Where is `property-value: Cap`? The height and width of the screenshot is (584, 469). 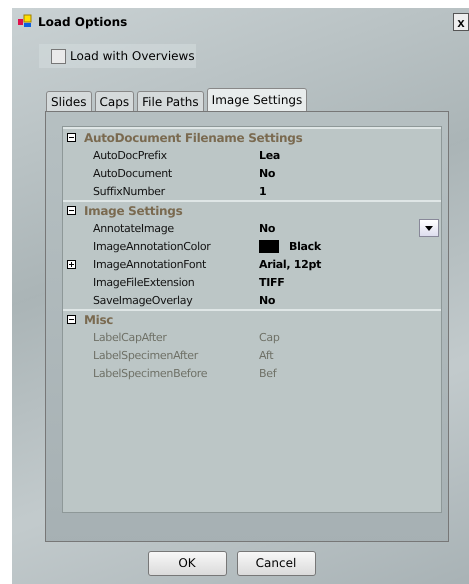 property-value: Cap is located at coordinates (269, 337).